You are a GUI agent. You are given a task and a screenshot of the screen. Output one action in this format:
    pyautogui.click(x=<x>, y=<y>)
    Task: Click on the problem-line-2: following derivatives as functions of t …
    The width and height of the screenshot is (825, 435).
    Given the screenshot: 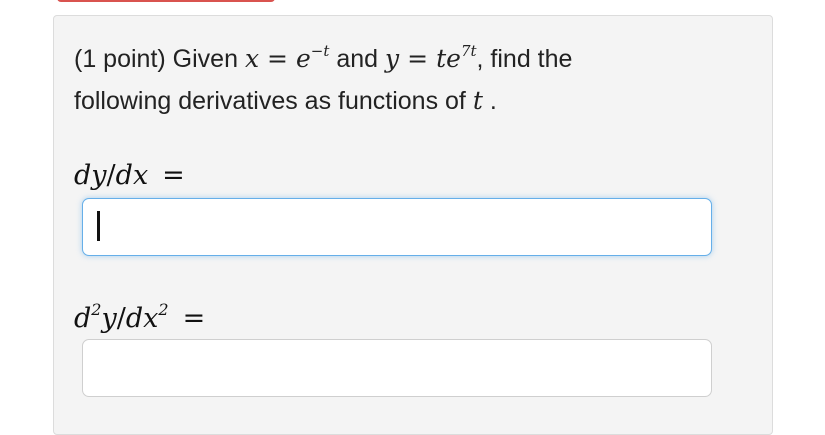 What is the action you would take?
    pyautogui.click(x=414, y=101)
    